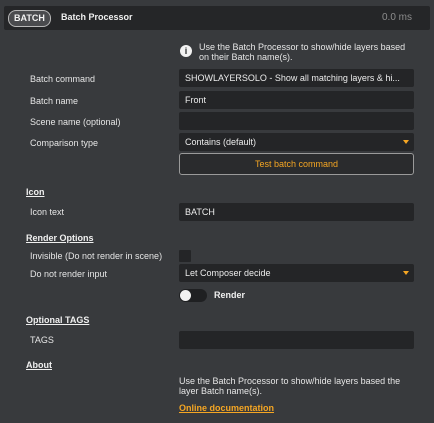  What do you see at coordinates (96, 256) in the screenshot?
I see `invisible-label: Invisible (Do not render in scene)` at bounding box center [96, 256].